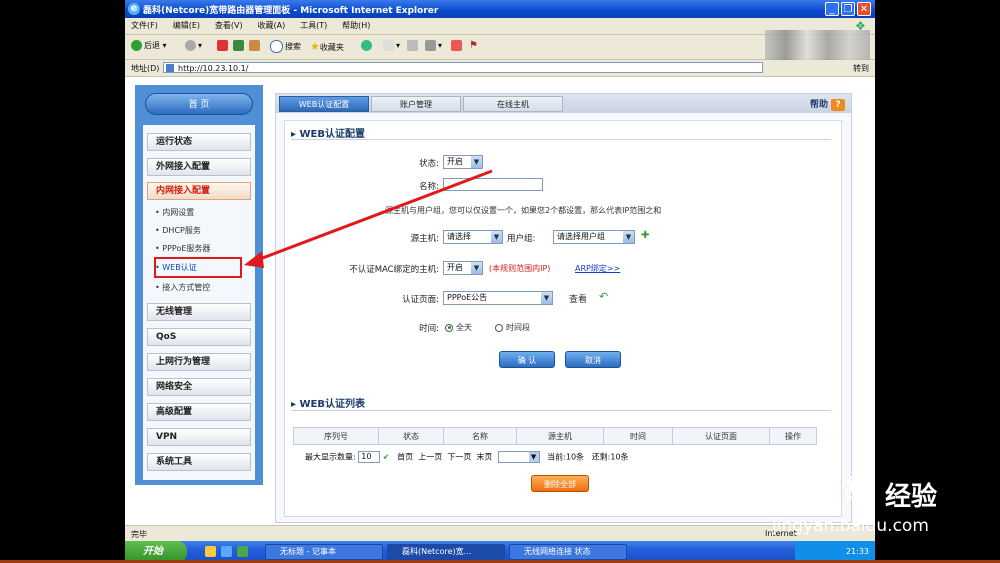  What do you see at coordinates (854, 488) in the screenshot?
I see `paw-icon: ❀` at bounding box center [854, 488].